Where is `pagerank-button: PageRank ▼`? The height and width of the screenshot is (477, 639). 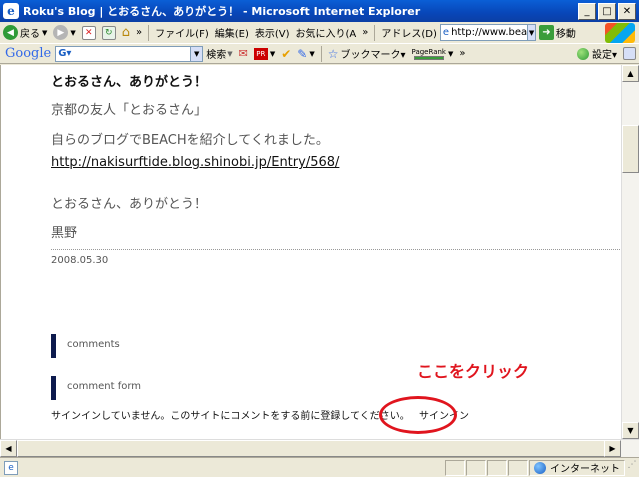
pagerank-button: PageRank ▼ is located at coordinates (433, 54).